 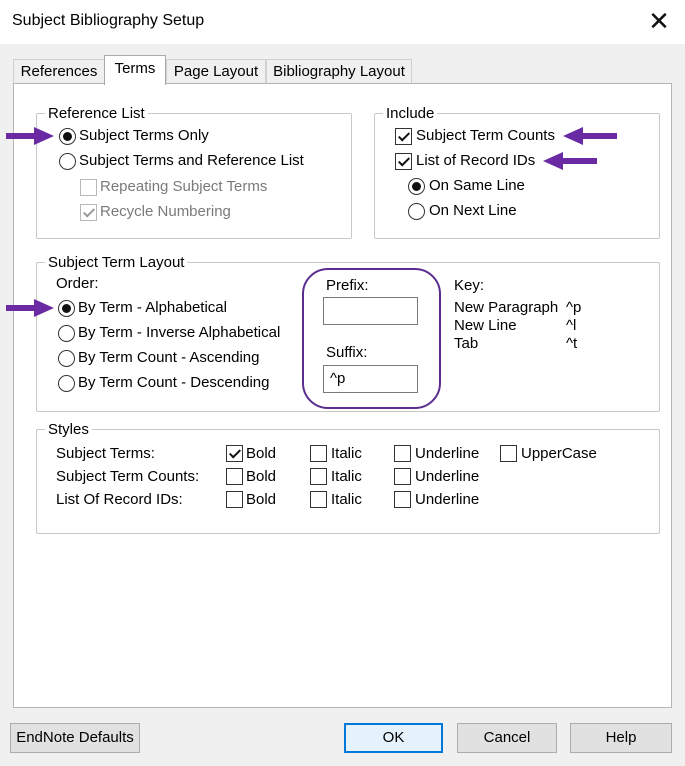 I want to click on styles-legend: Styles, so click(x=68, y=429).